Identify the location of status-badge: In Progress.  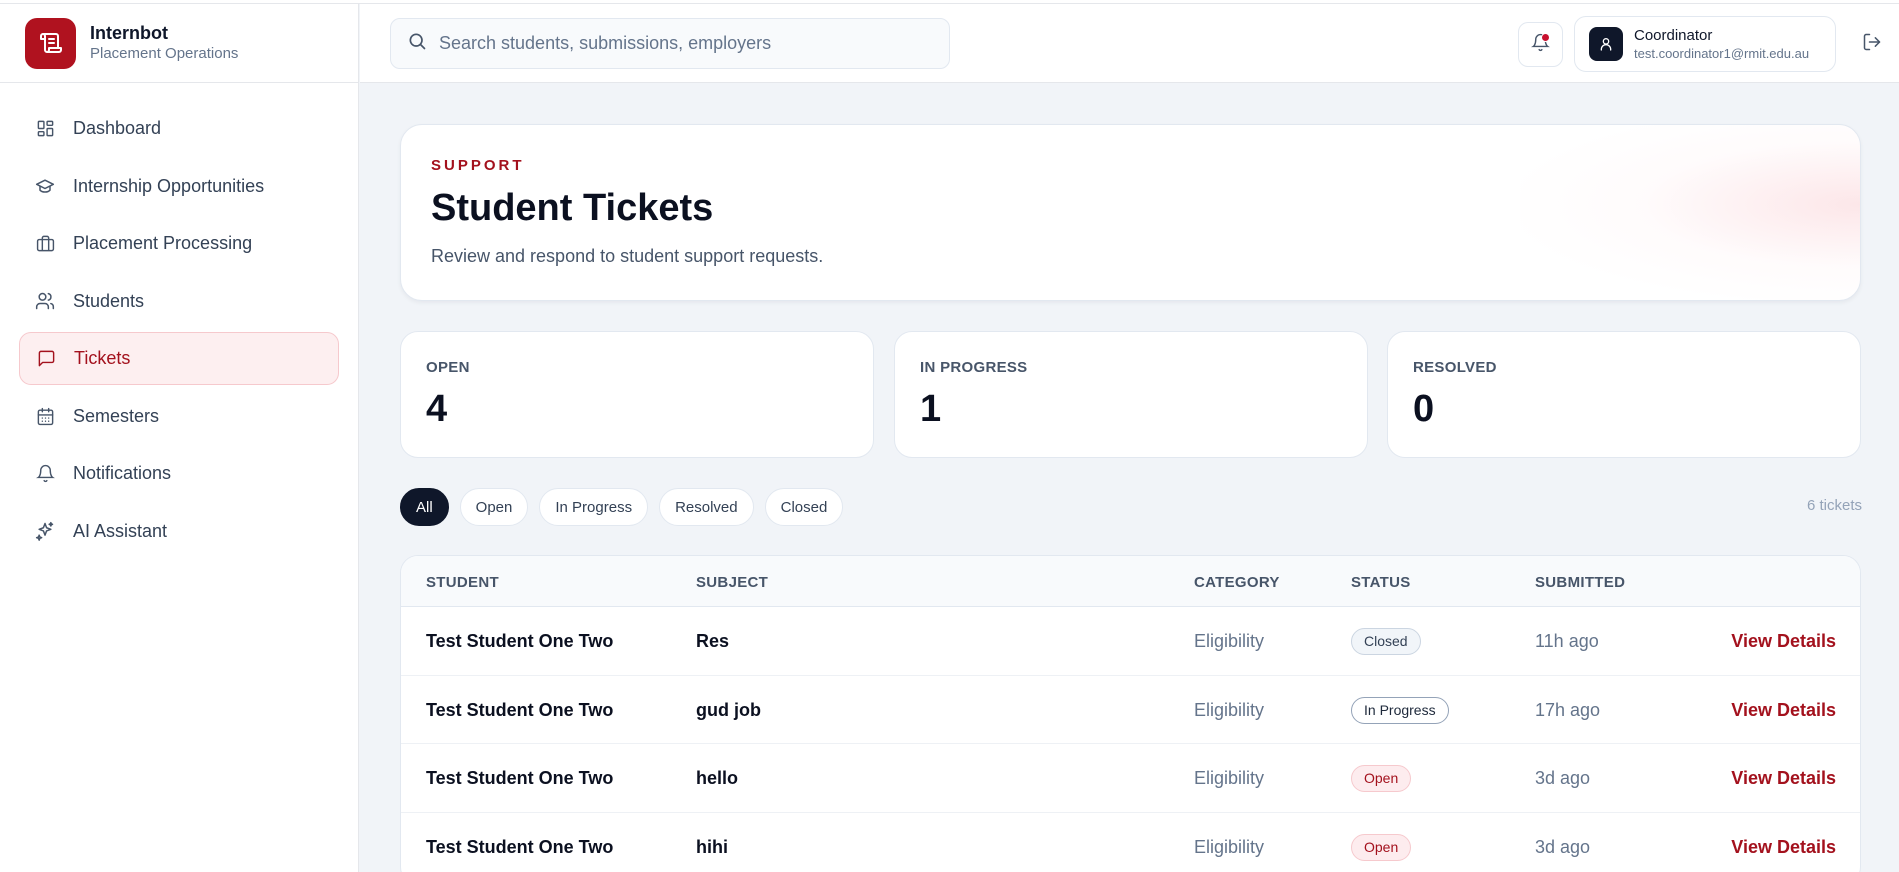
(1400, 710).